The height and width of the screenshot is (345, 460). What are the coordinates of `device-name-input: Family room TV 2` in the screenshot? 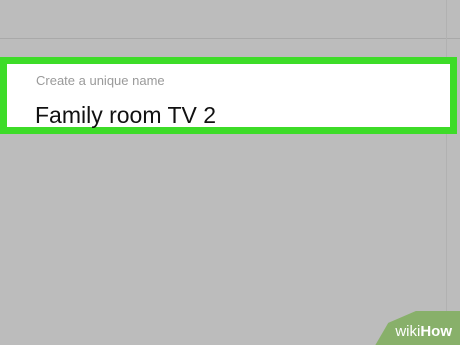 It's located at (125, 115).